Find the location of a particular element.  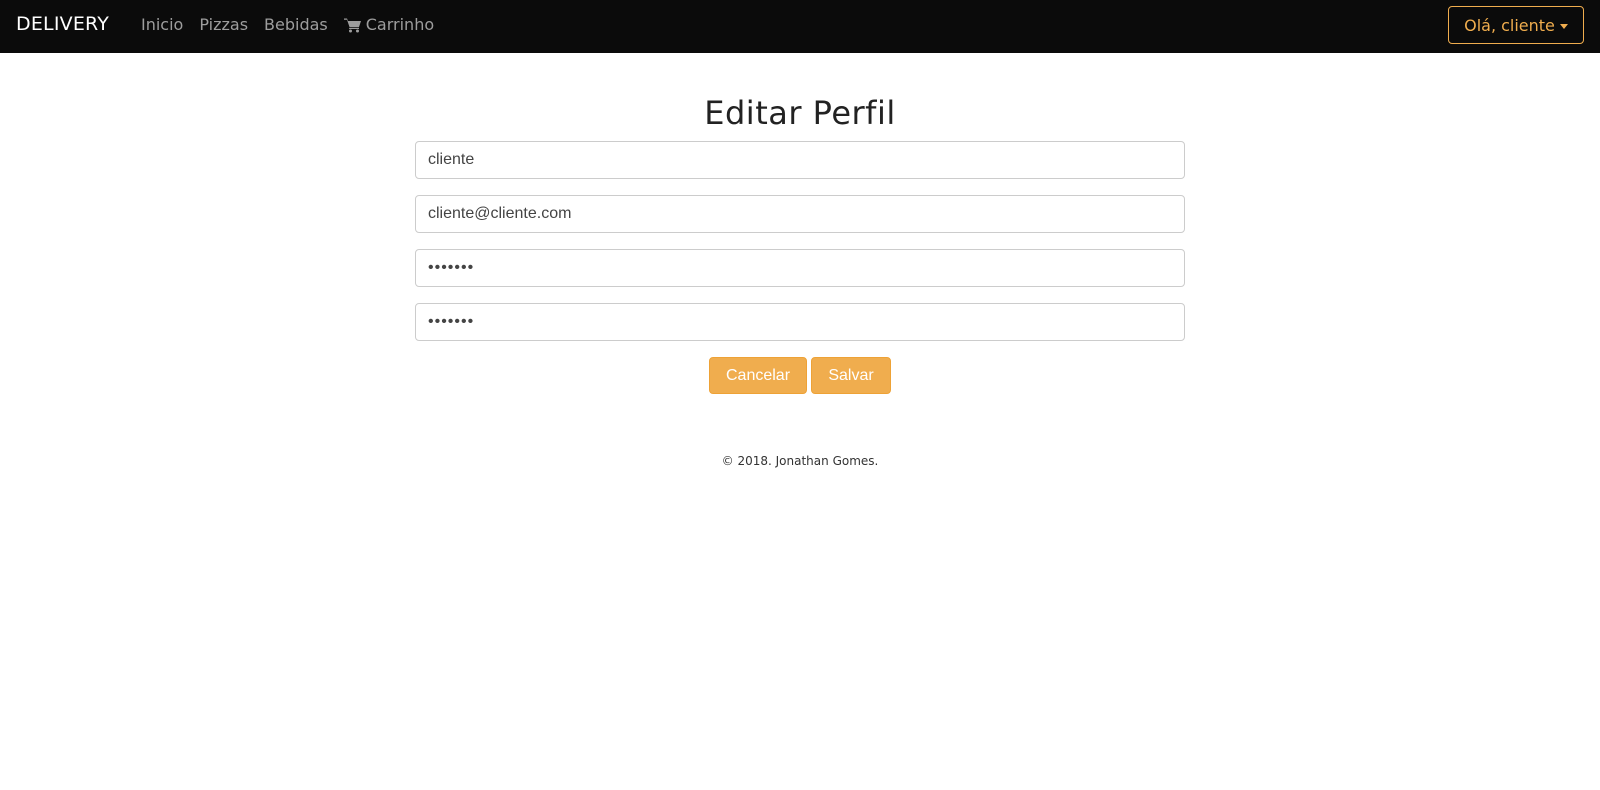

user-menu-label: Olá, cliente is located at coordinates (1509, 25).